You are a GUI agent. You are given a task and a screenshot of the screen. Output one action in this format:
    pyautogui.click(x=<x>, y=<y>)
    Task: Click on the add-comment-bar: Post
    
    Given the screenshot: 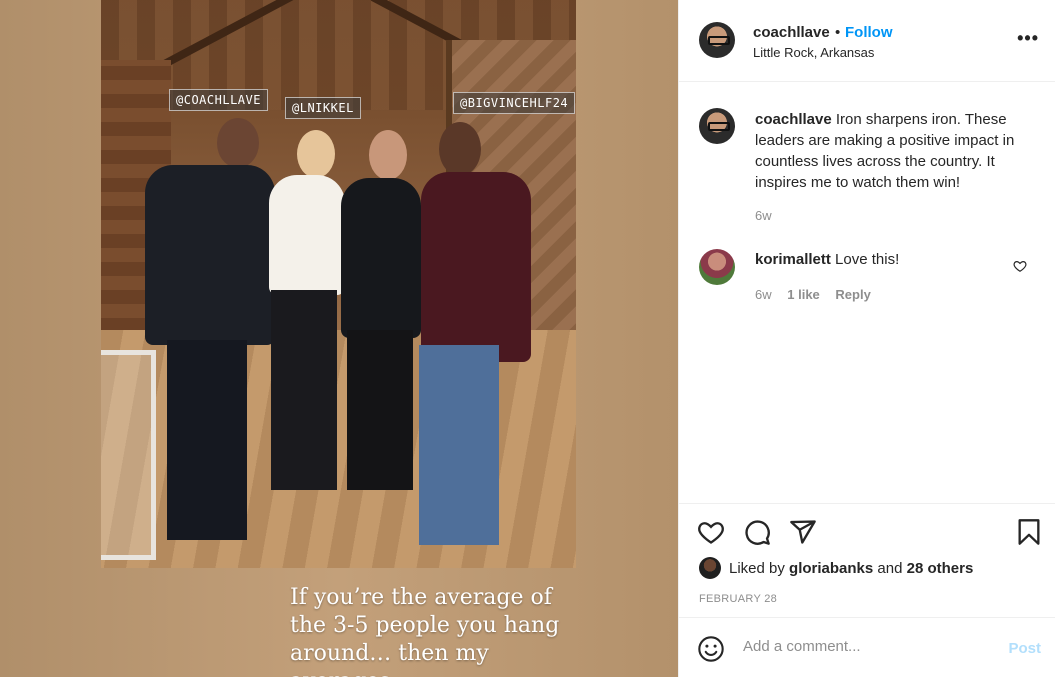 What is the action you would take?
    pyautogui.click(x=867, y=647)
    